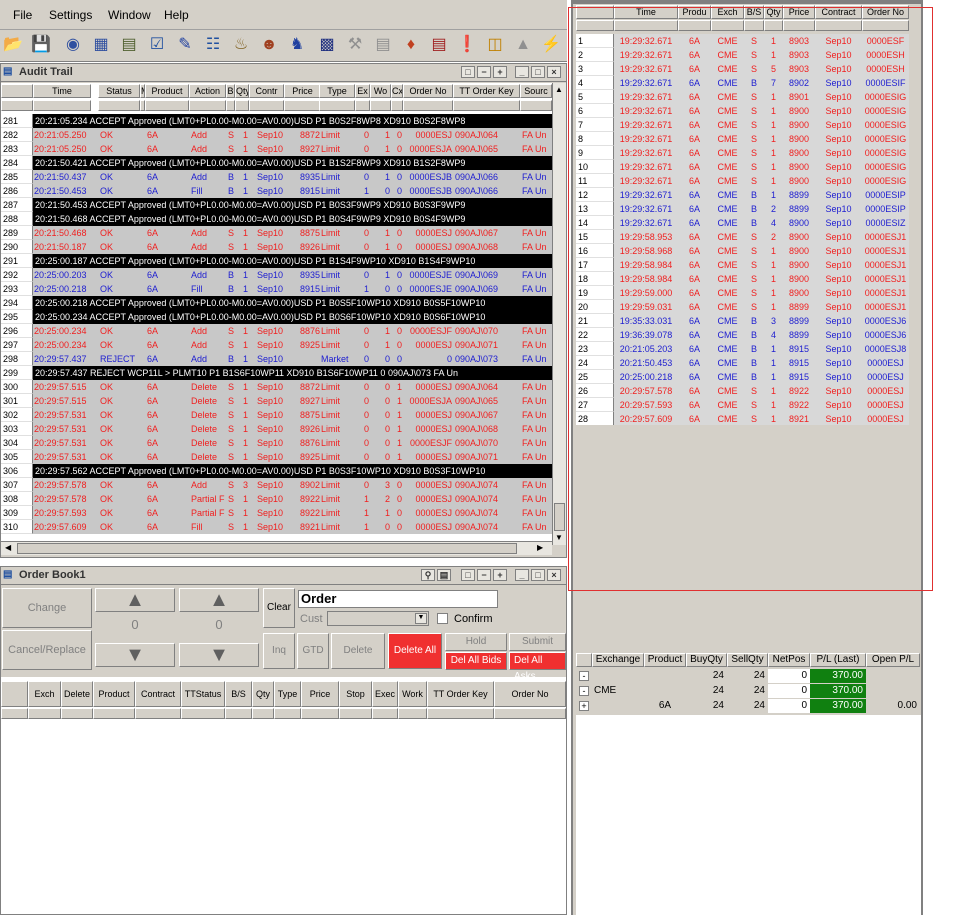  I want to click on position-row: - CME 24 24 0 370.00, so click(748, 691).